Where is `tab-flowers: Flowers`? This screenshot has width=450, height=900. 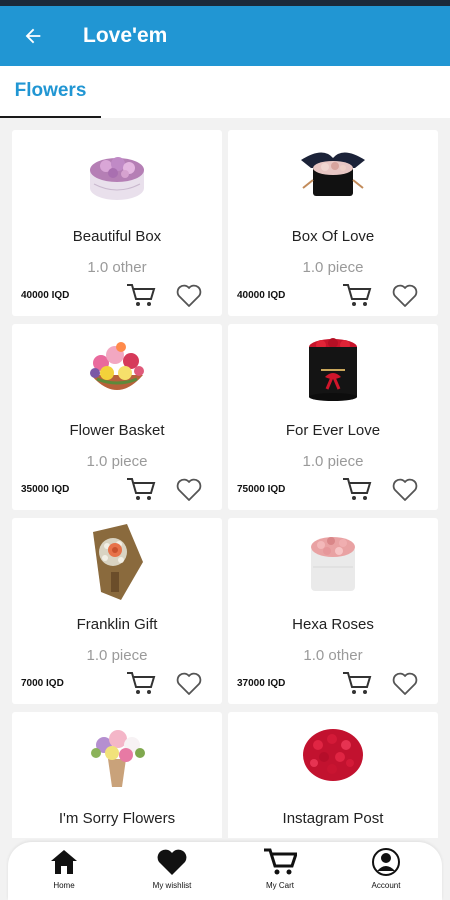
tab-flowers: Flowers is located at coordinates (50, 91).